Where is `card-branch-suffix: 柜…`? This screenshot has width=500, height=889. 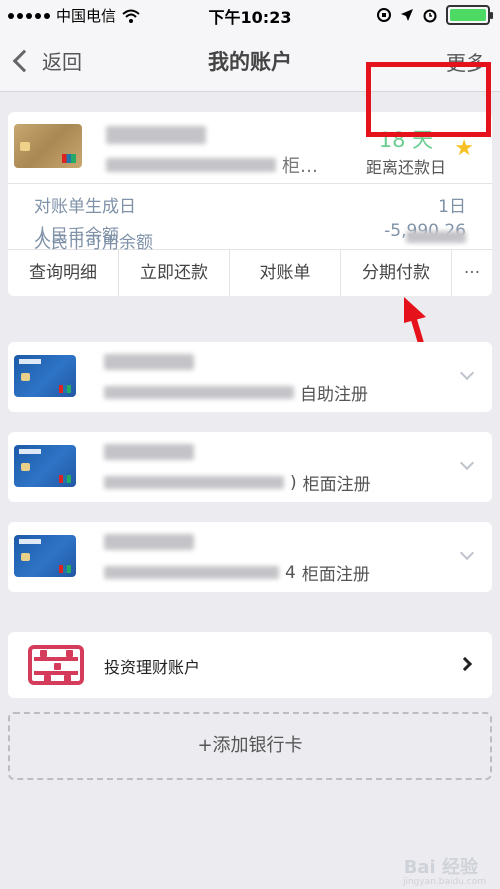 card-branch-suffix: 柜… is located at coordinates (300, 166).